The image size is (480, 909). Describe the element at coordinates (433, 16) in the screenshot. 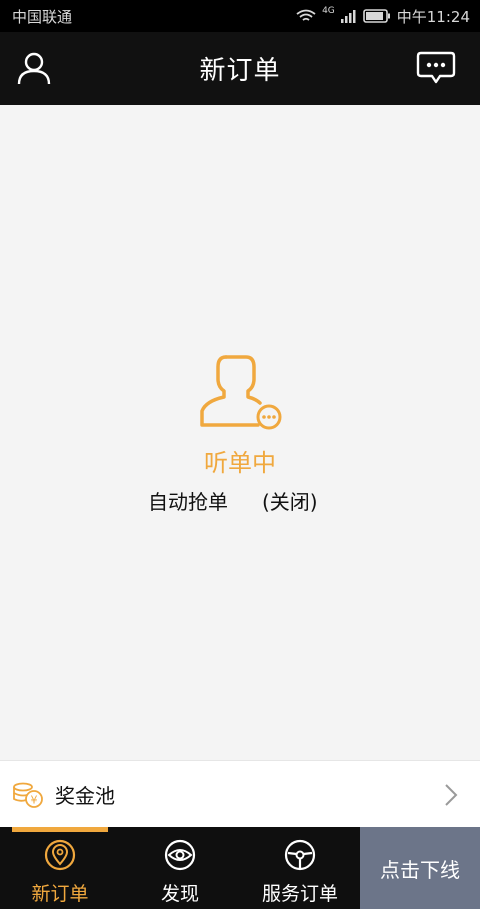

I see `clock: 中午11:24` at that location.